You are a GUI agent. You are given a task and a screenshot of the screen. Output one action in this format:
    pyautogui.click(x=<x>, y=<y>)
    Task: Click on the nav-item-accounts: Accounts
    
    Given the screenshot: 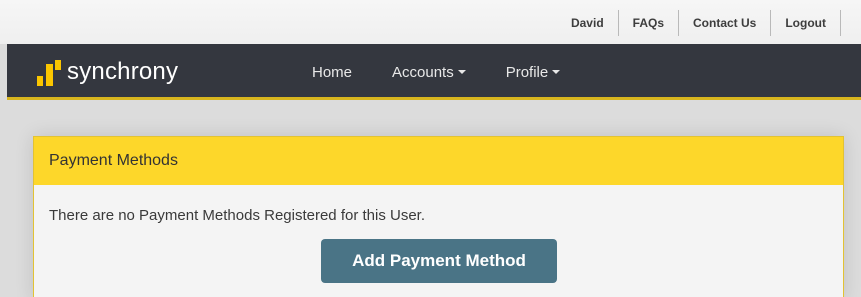 What is the action you would take?
    pyautogui.click(x=429, y=72)
    